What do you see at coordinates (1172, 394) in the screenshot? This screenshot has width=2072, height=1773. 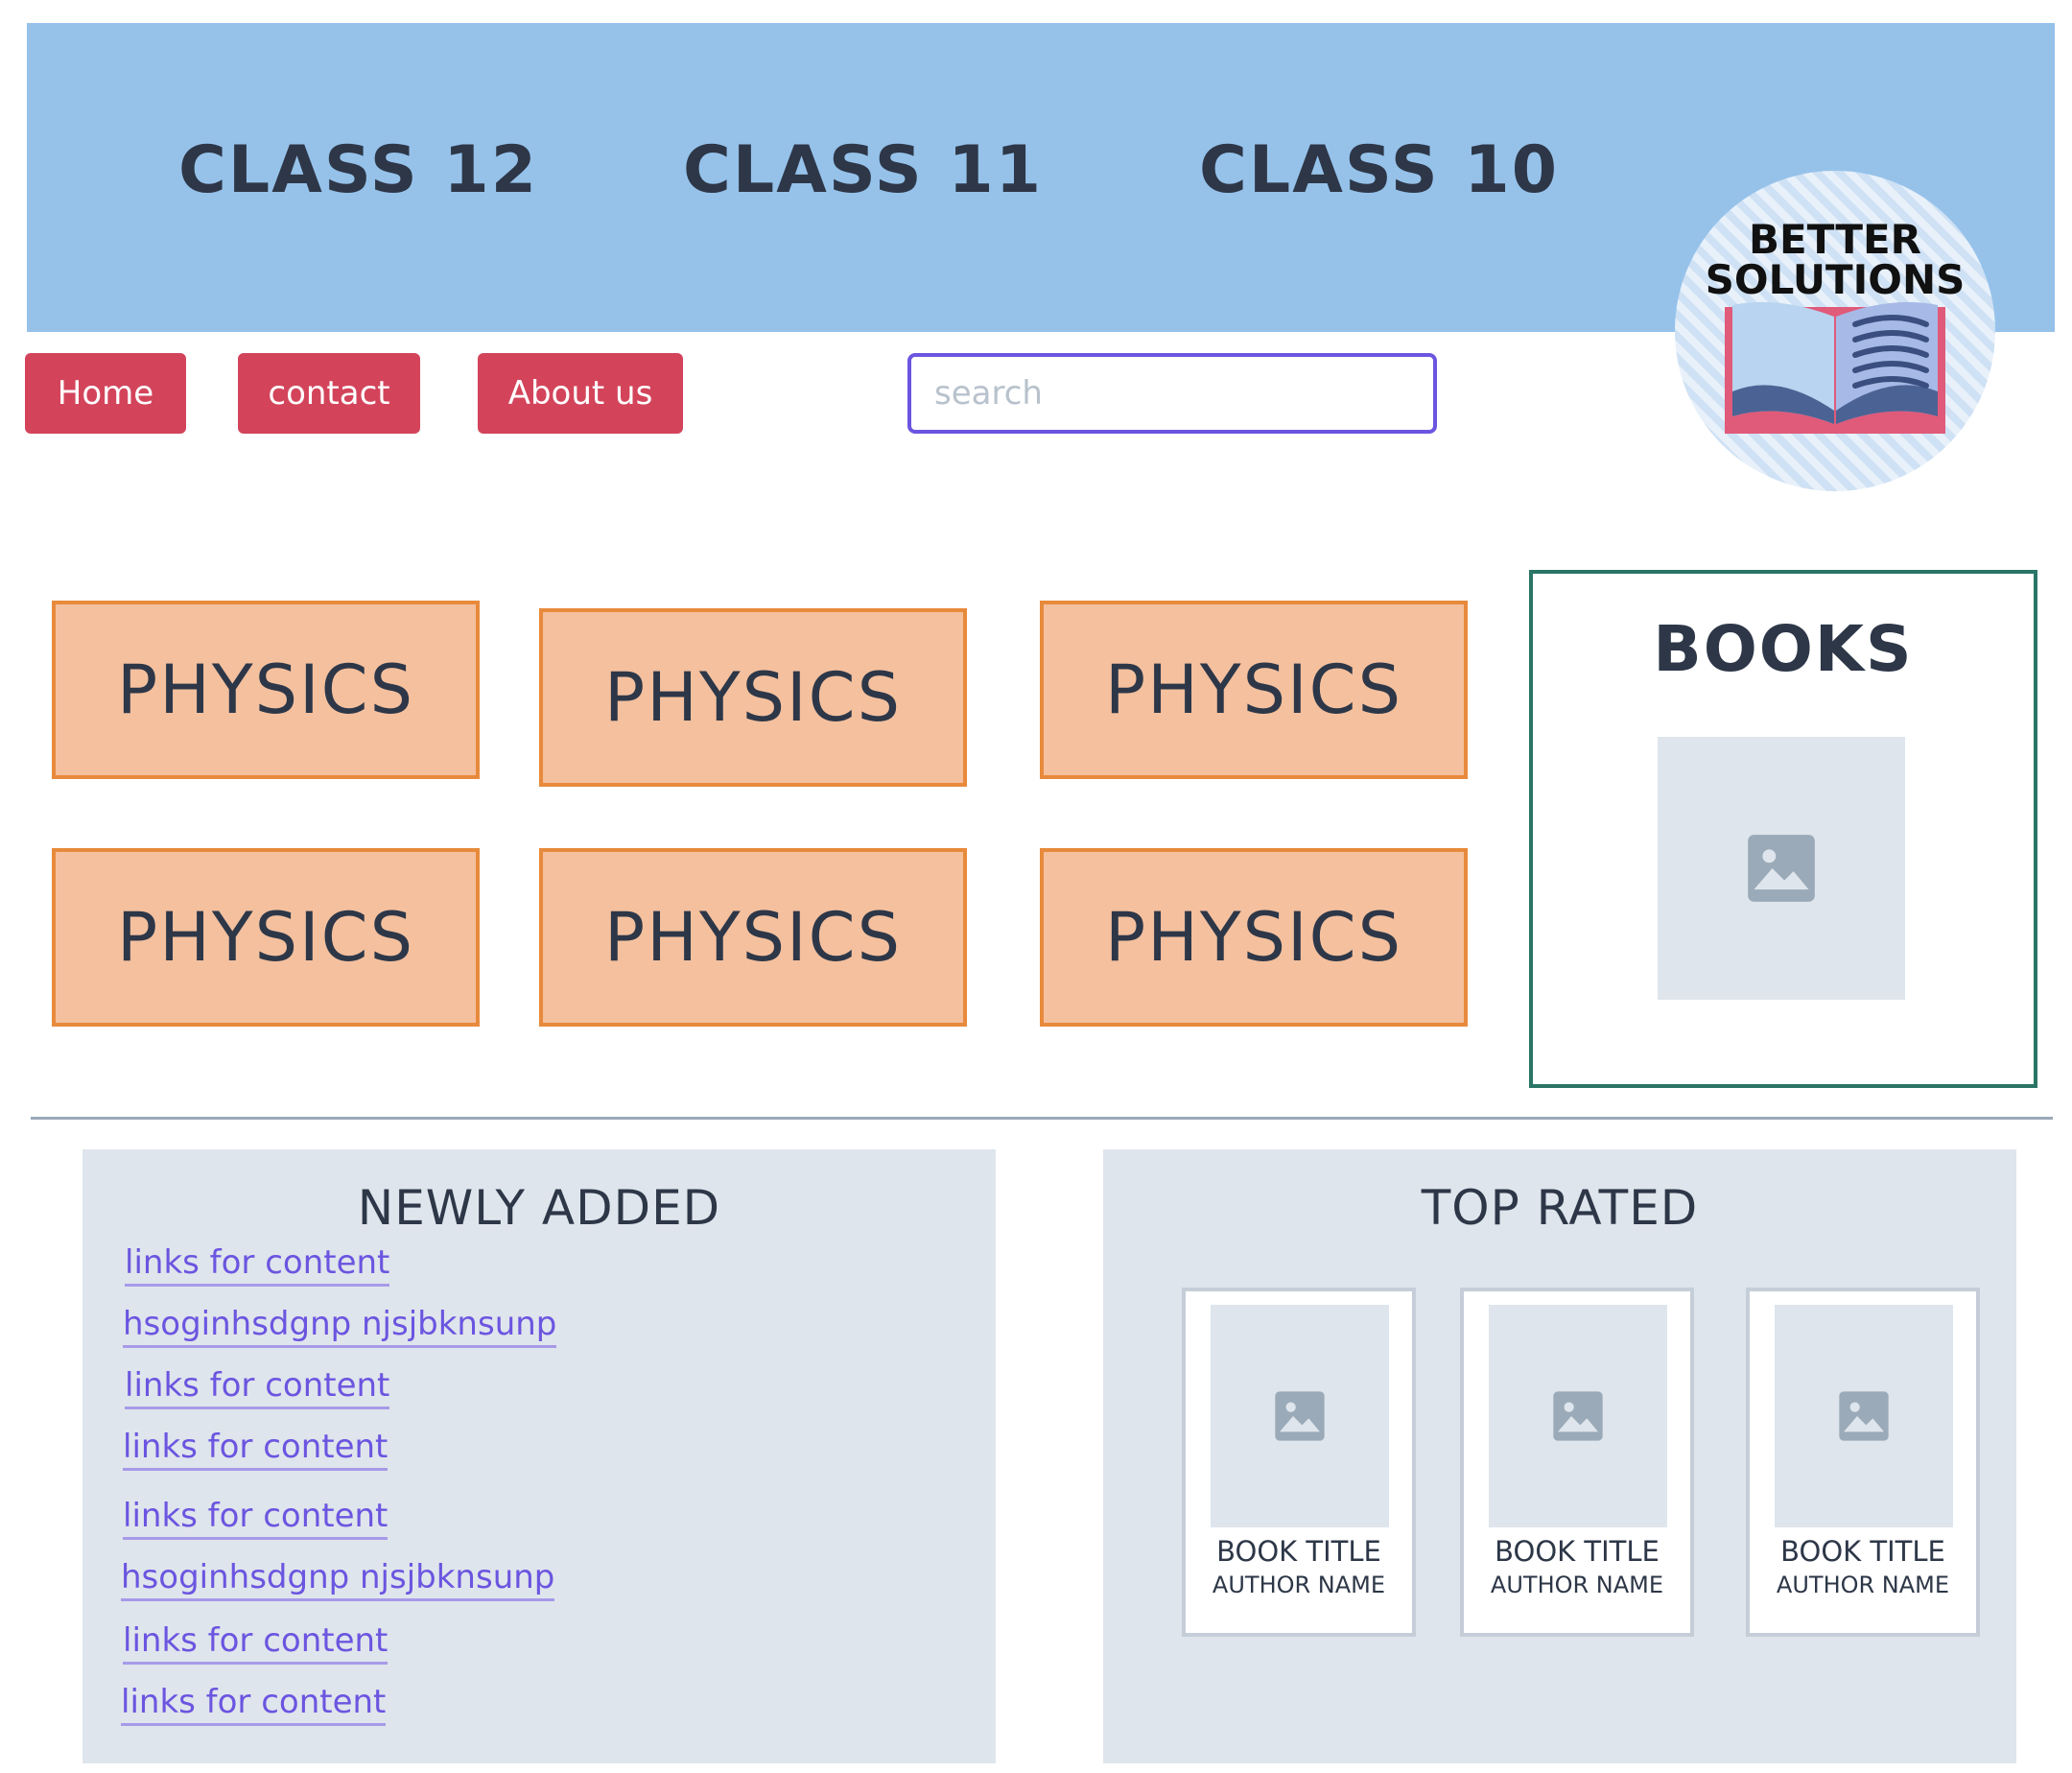 I see `search-input` at bounding box center [1172, 394].